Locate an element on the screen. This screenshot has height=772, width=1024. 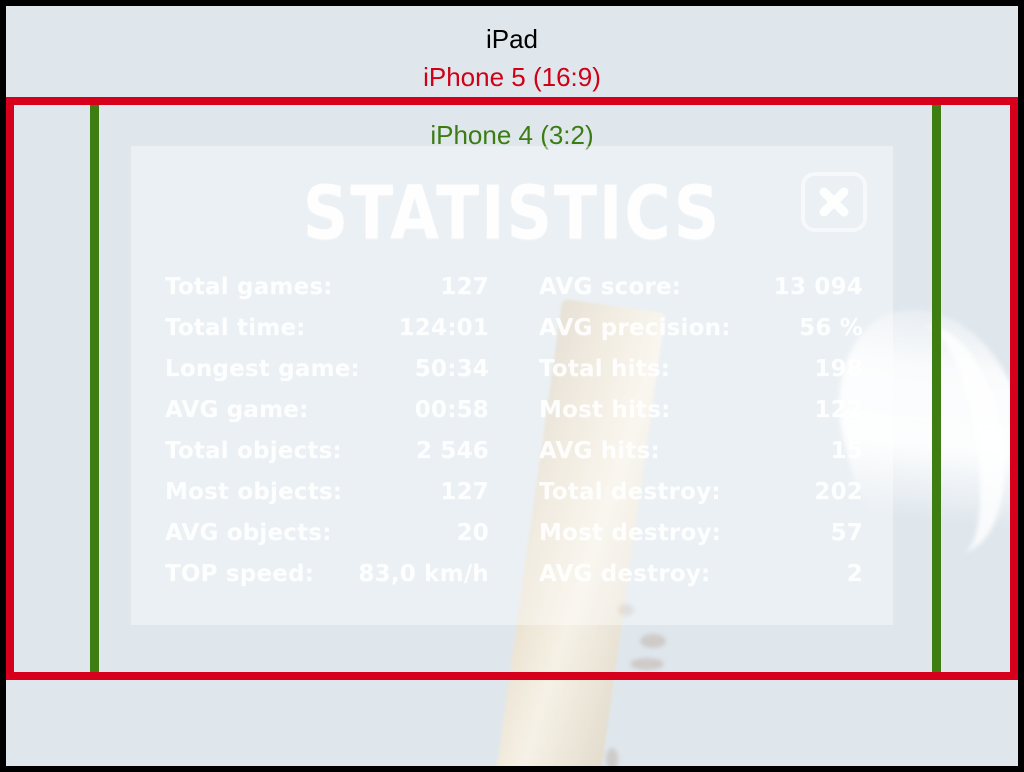
stat-row: Most objects: 127 is located at coordinates (327, 499).